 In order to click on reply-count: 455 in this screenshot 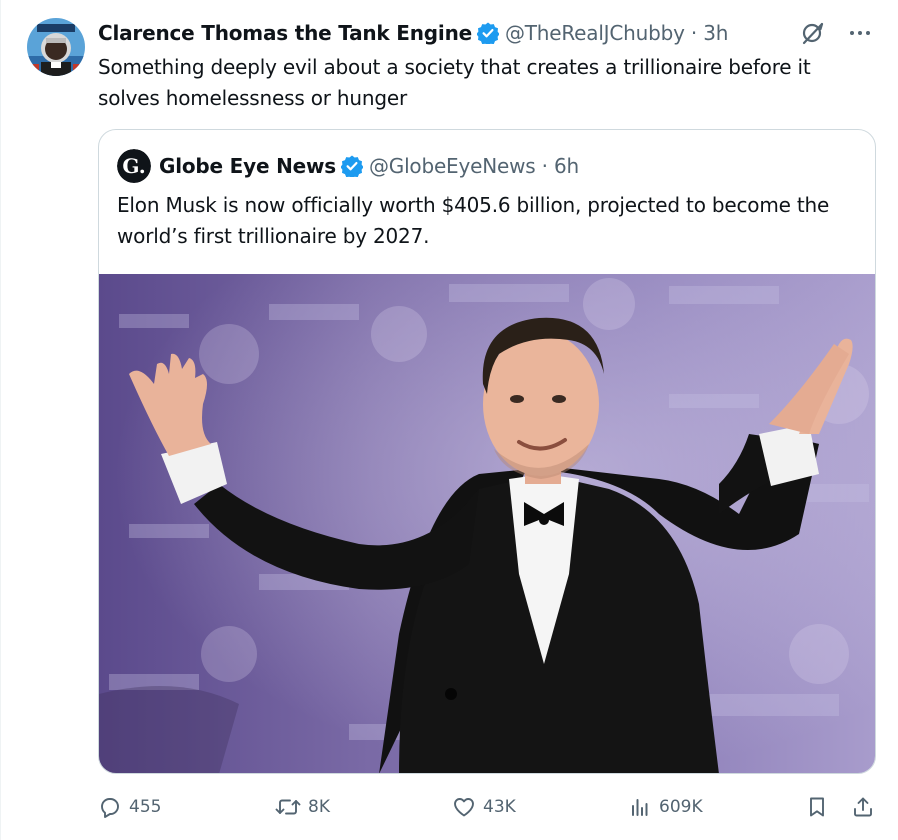, I will do `click(145, 807)`.